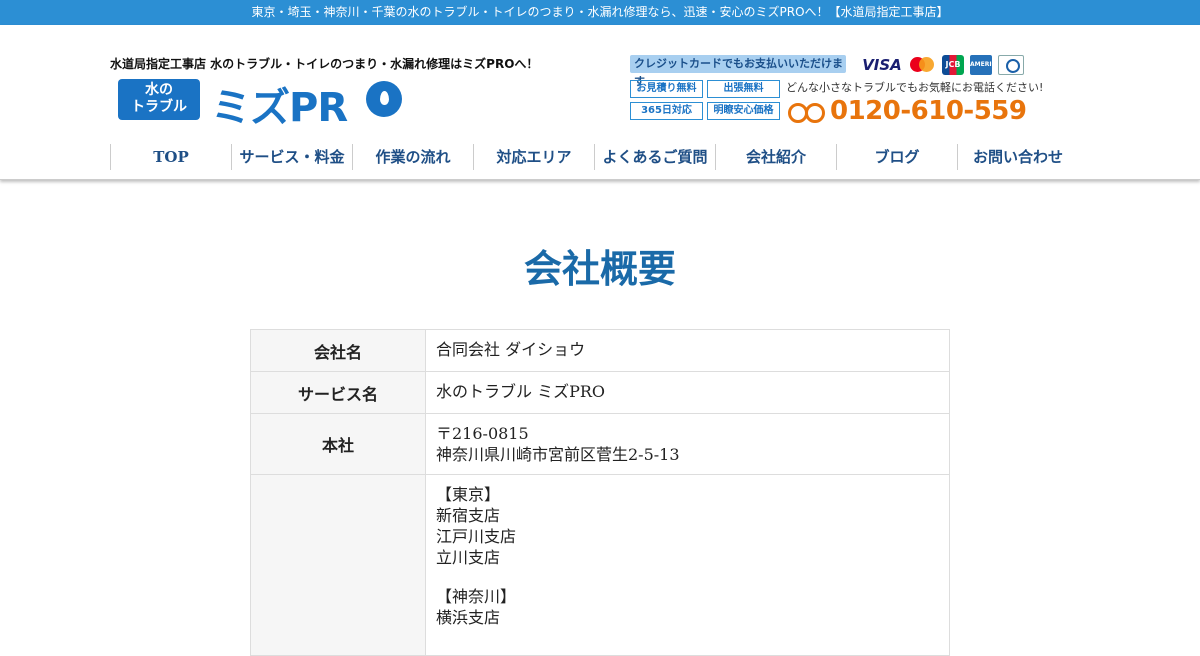 The image size is (1200, 656). Describe the element at coordinates (705, 100) in the screenshot. I see `service-badges: お見積り無料 出張無料 365日対応 明瞭安心価格` at that location.